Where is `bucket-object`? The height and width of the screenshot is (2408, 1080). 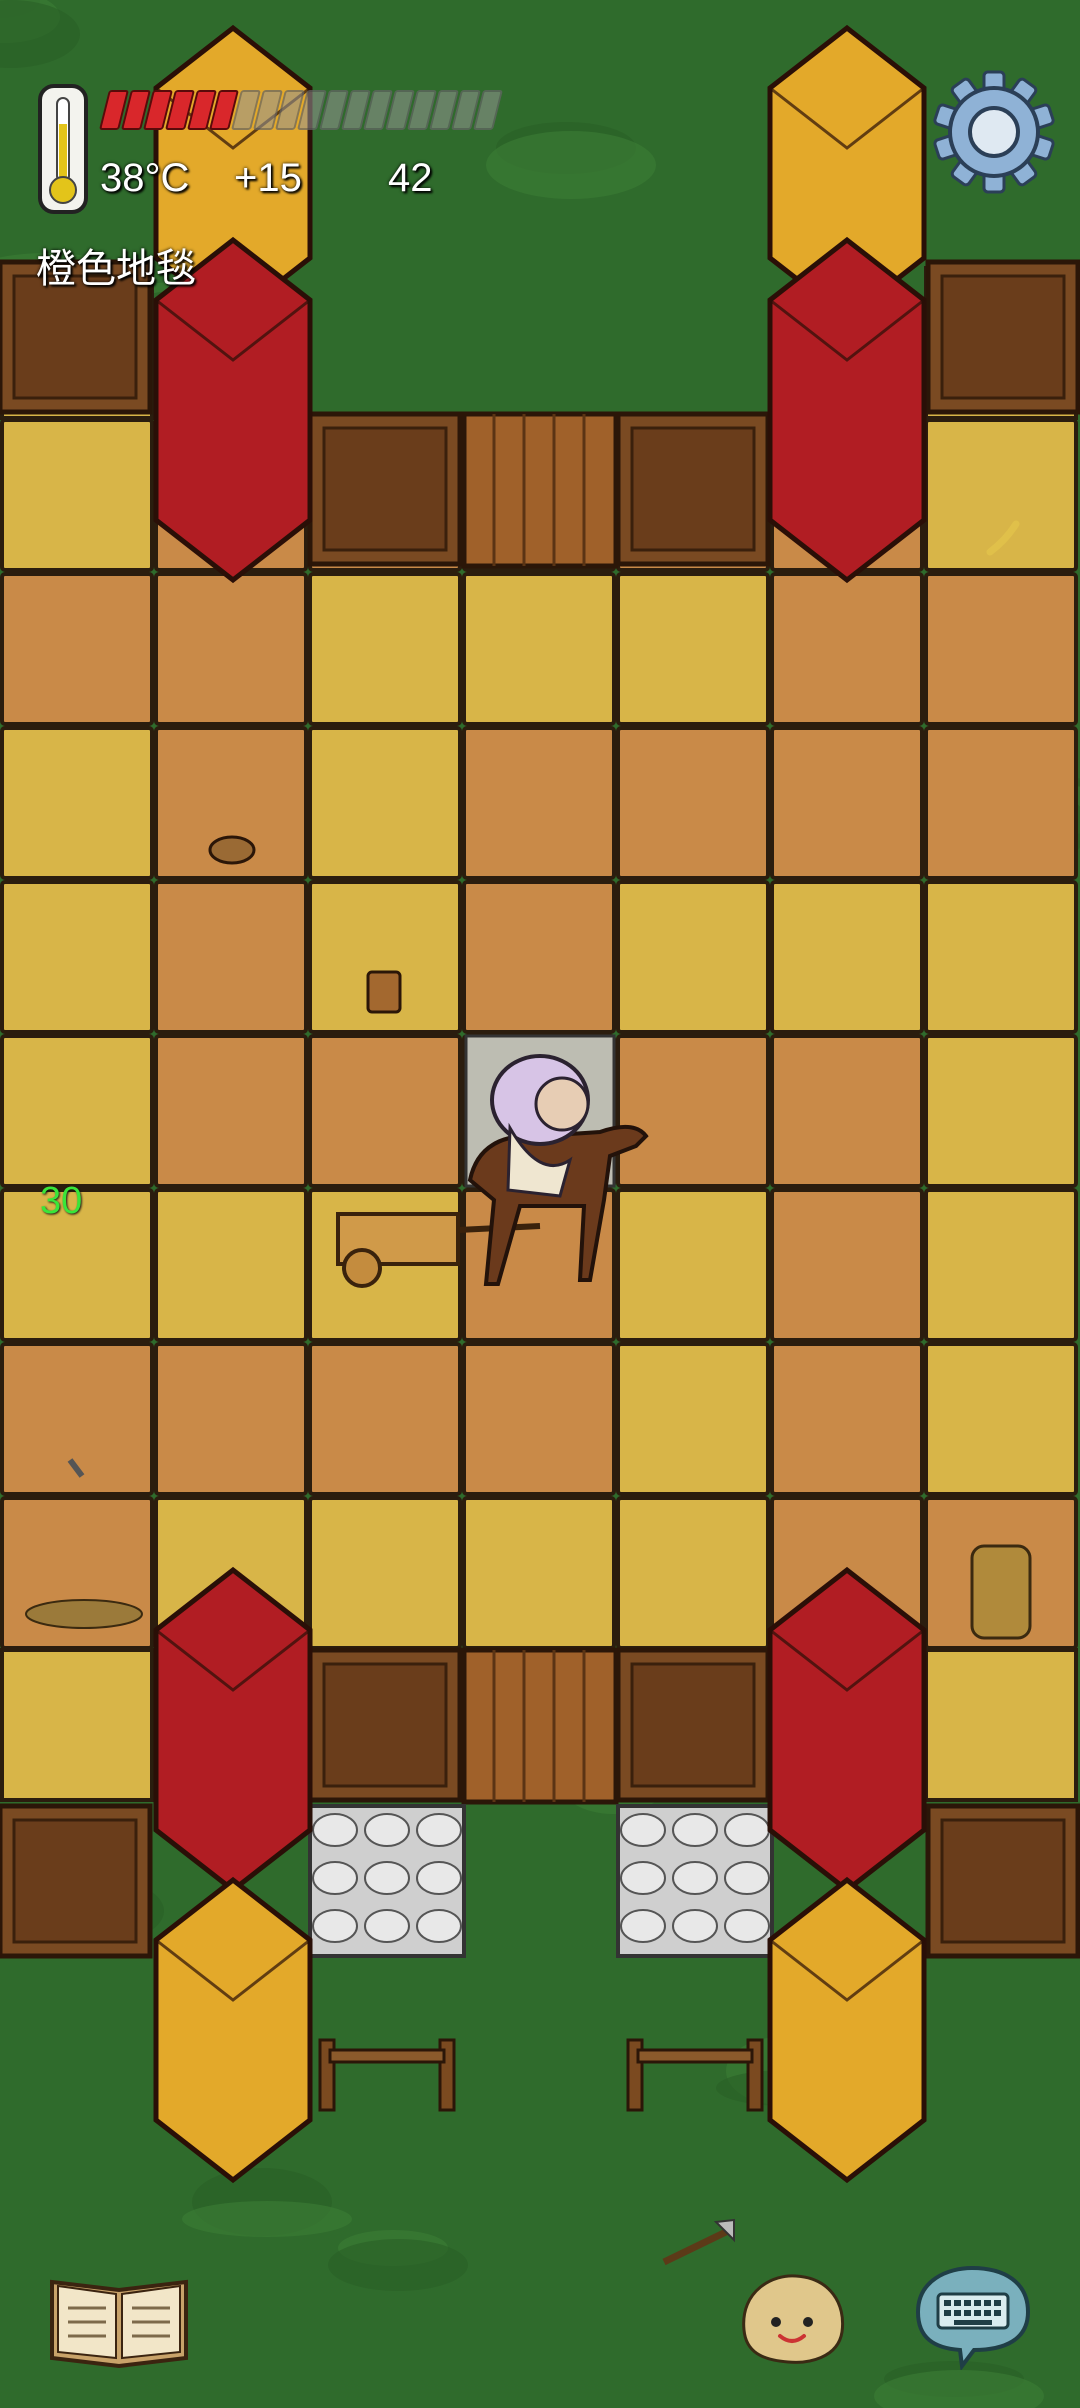
bucket-object is located at coordinates (384, 992).